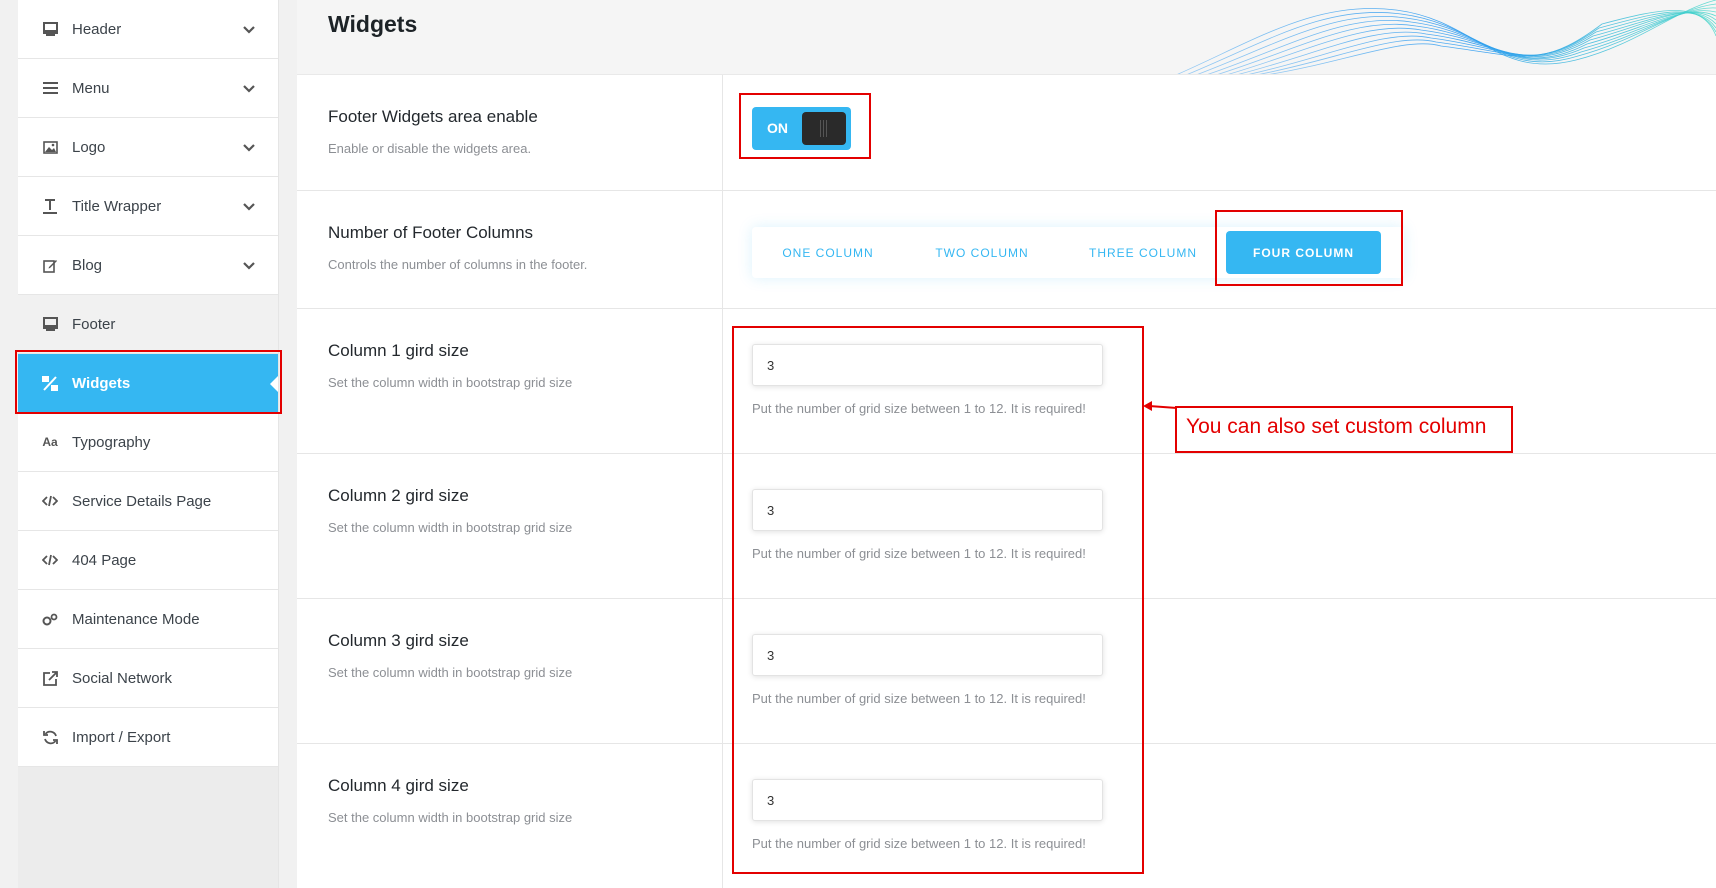  Describe the element at coordinates (148, 29) in the screenshot. I see `sidebar-item-header: Header` at that location.